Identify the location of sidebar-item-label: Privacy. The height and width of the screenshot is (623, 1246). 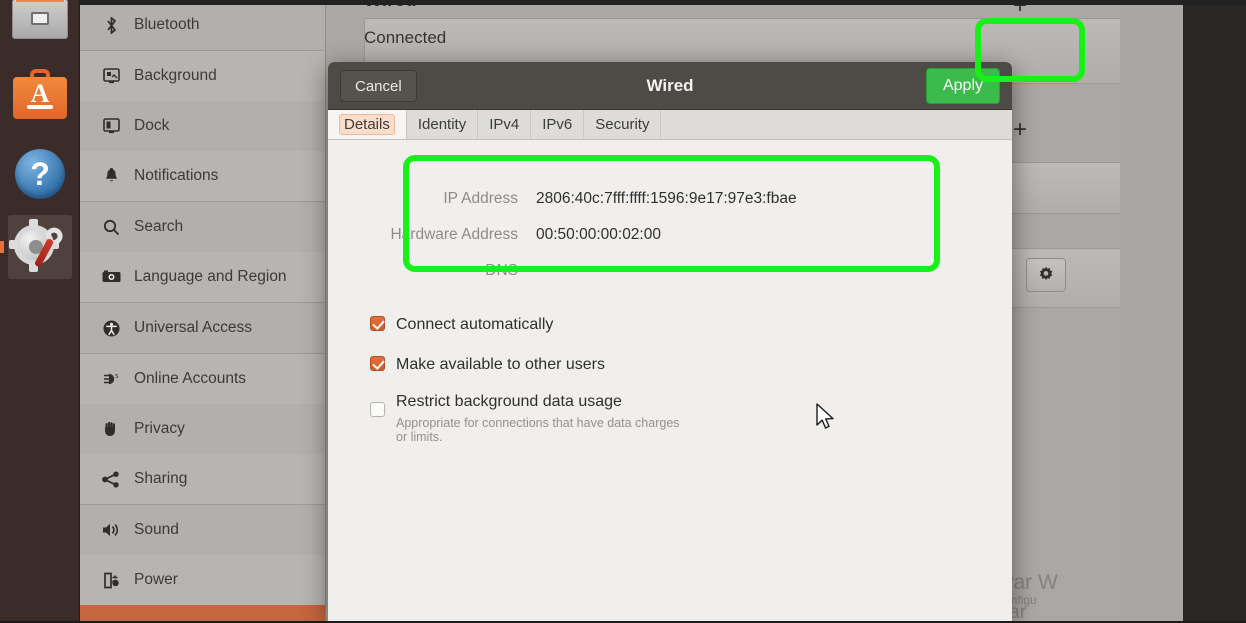
(159, 428).